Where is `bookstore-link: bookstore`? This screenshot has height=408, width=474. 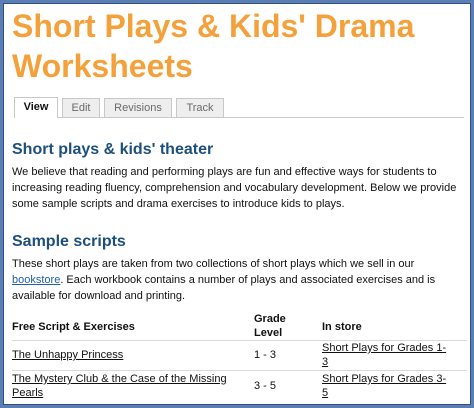
bookstore-link: bookstore is located at coordinates (36, 280).